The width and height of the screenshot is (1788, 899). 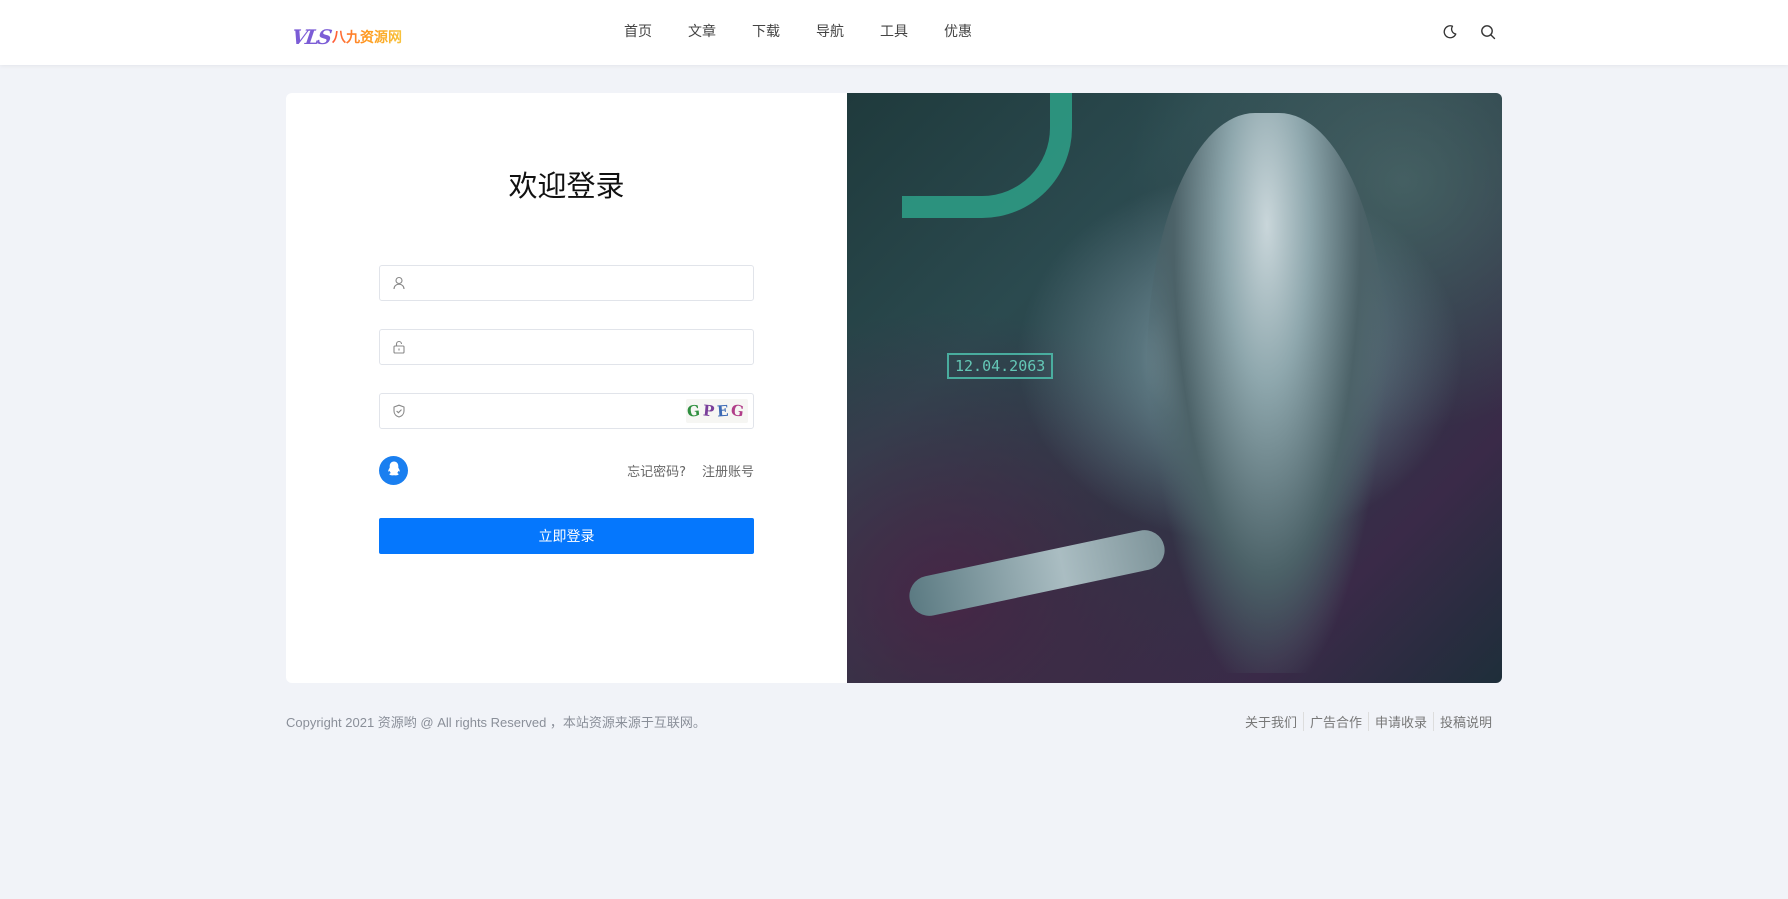 What do you see at coordinates (1267, 393) in the screenshot?
I see `hero-image-robot` at bounding box center [1267, 393].